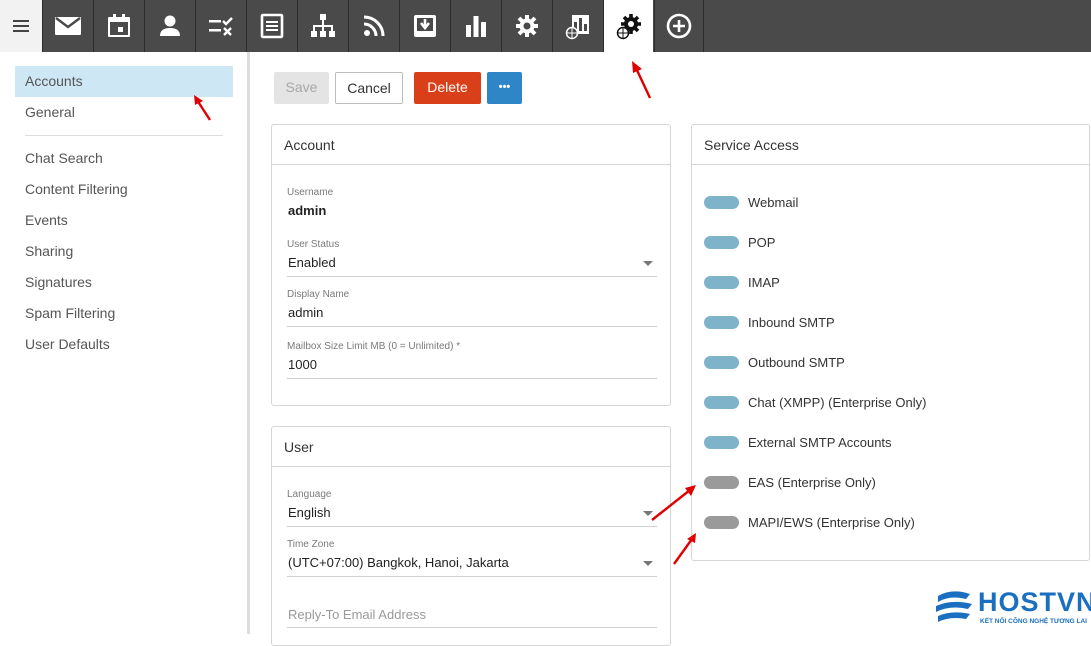 This screenshot has height=646, width=1091. I want to click on service-label: MAPI/EWS (Enterprise Only), so click(831, 522).